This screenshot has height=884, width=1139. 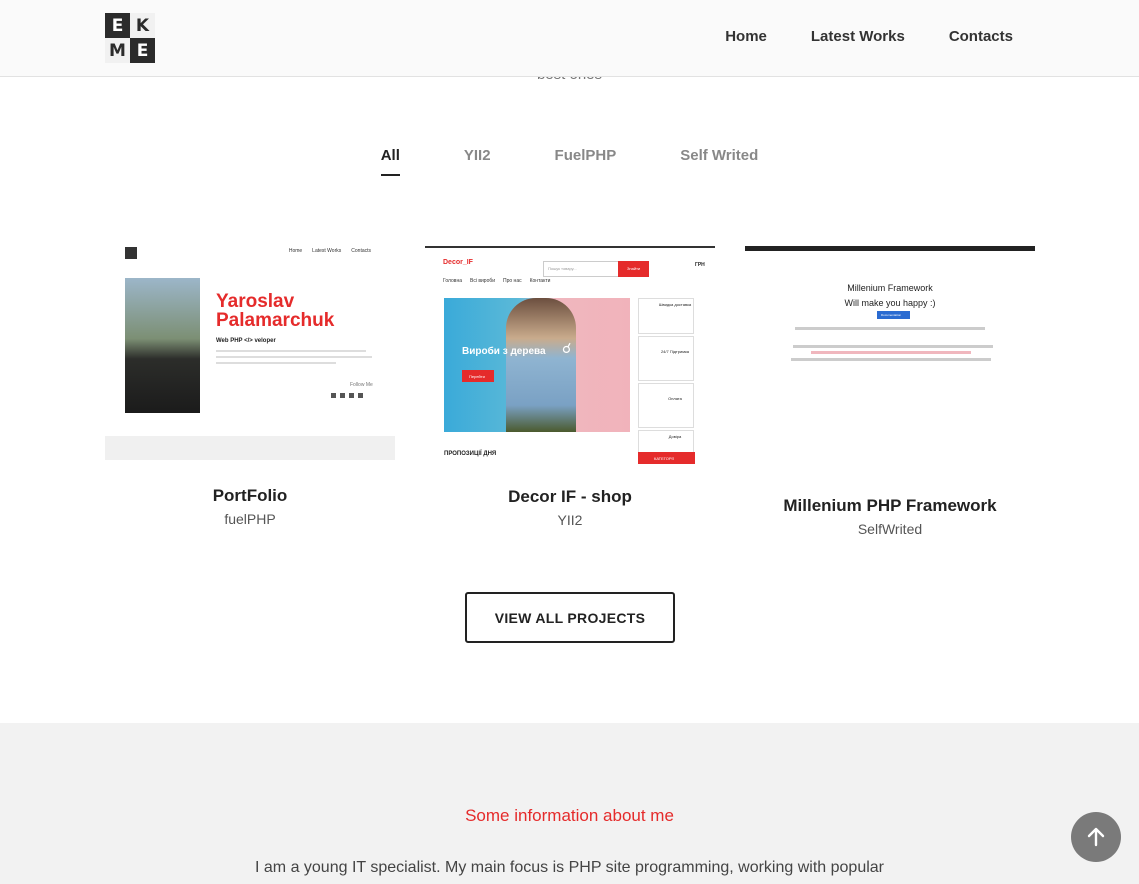 I want to click on preview-hero-image, so click(x=541, y=365).